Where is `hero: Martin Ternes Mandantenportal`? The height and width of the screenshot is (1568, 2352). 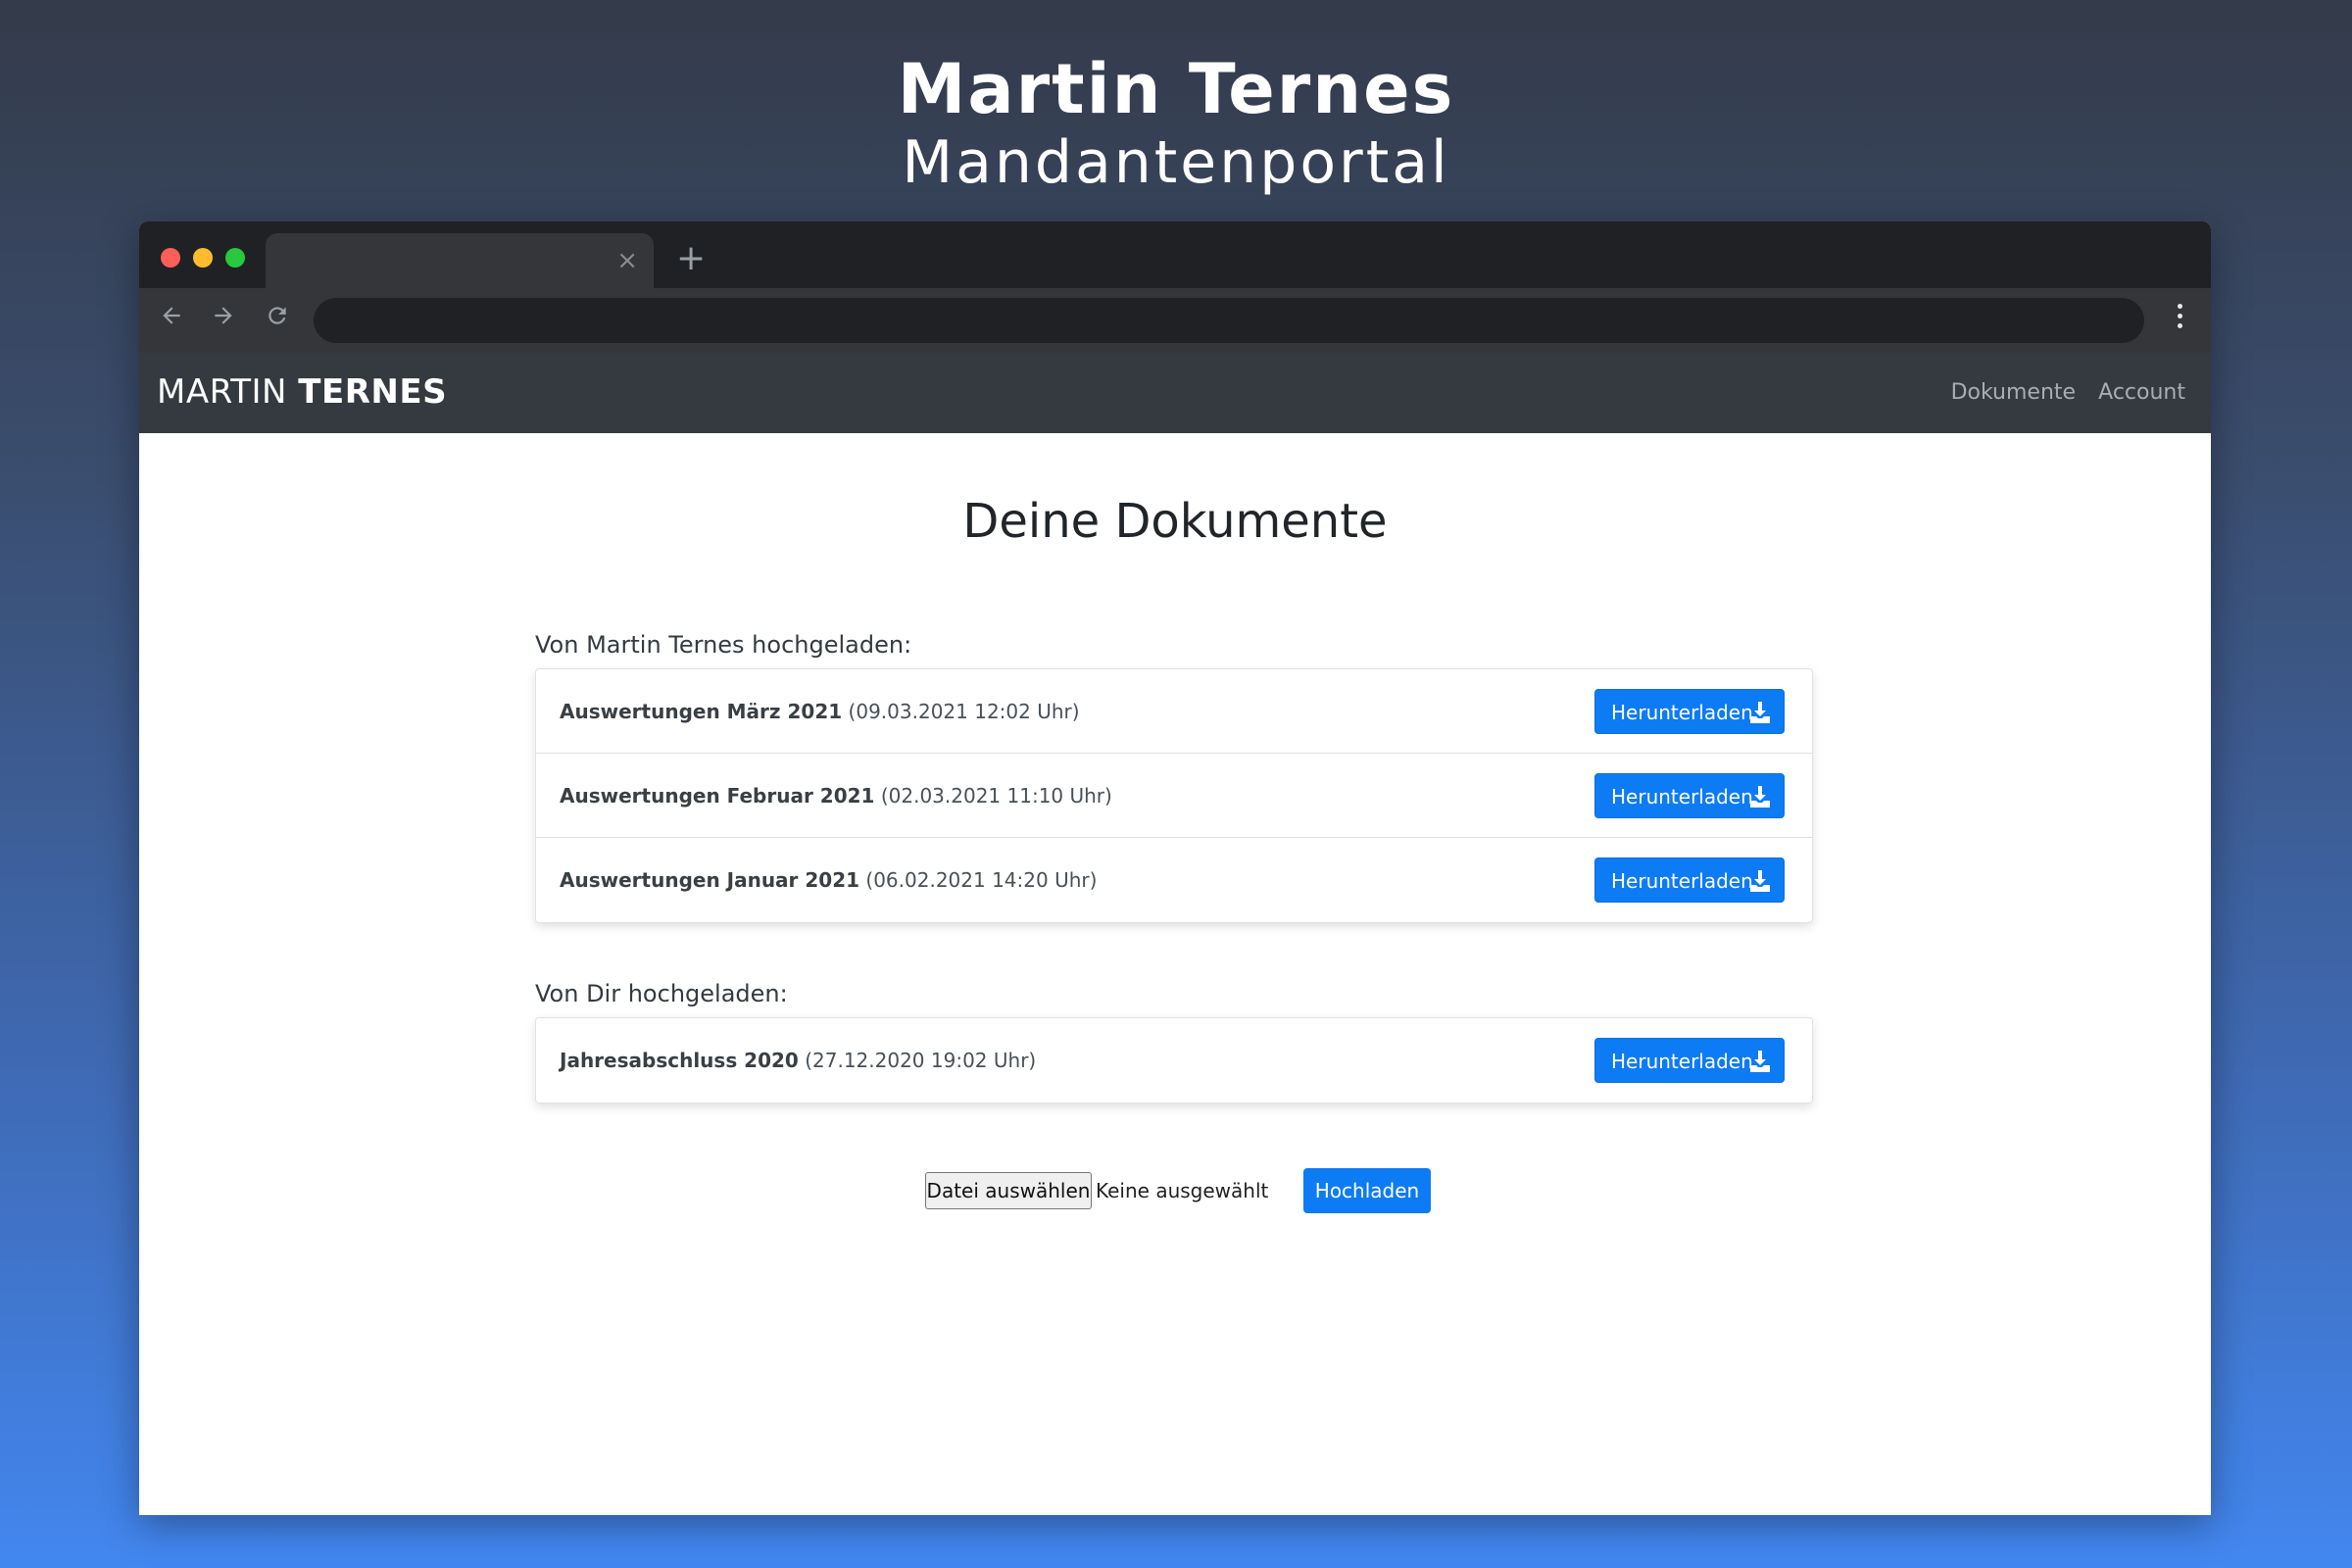 hero: Martin Ternes Mandantenportal is located at coordinates (1176, 120).